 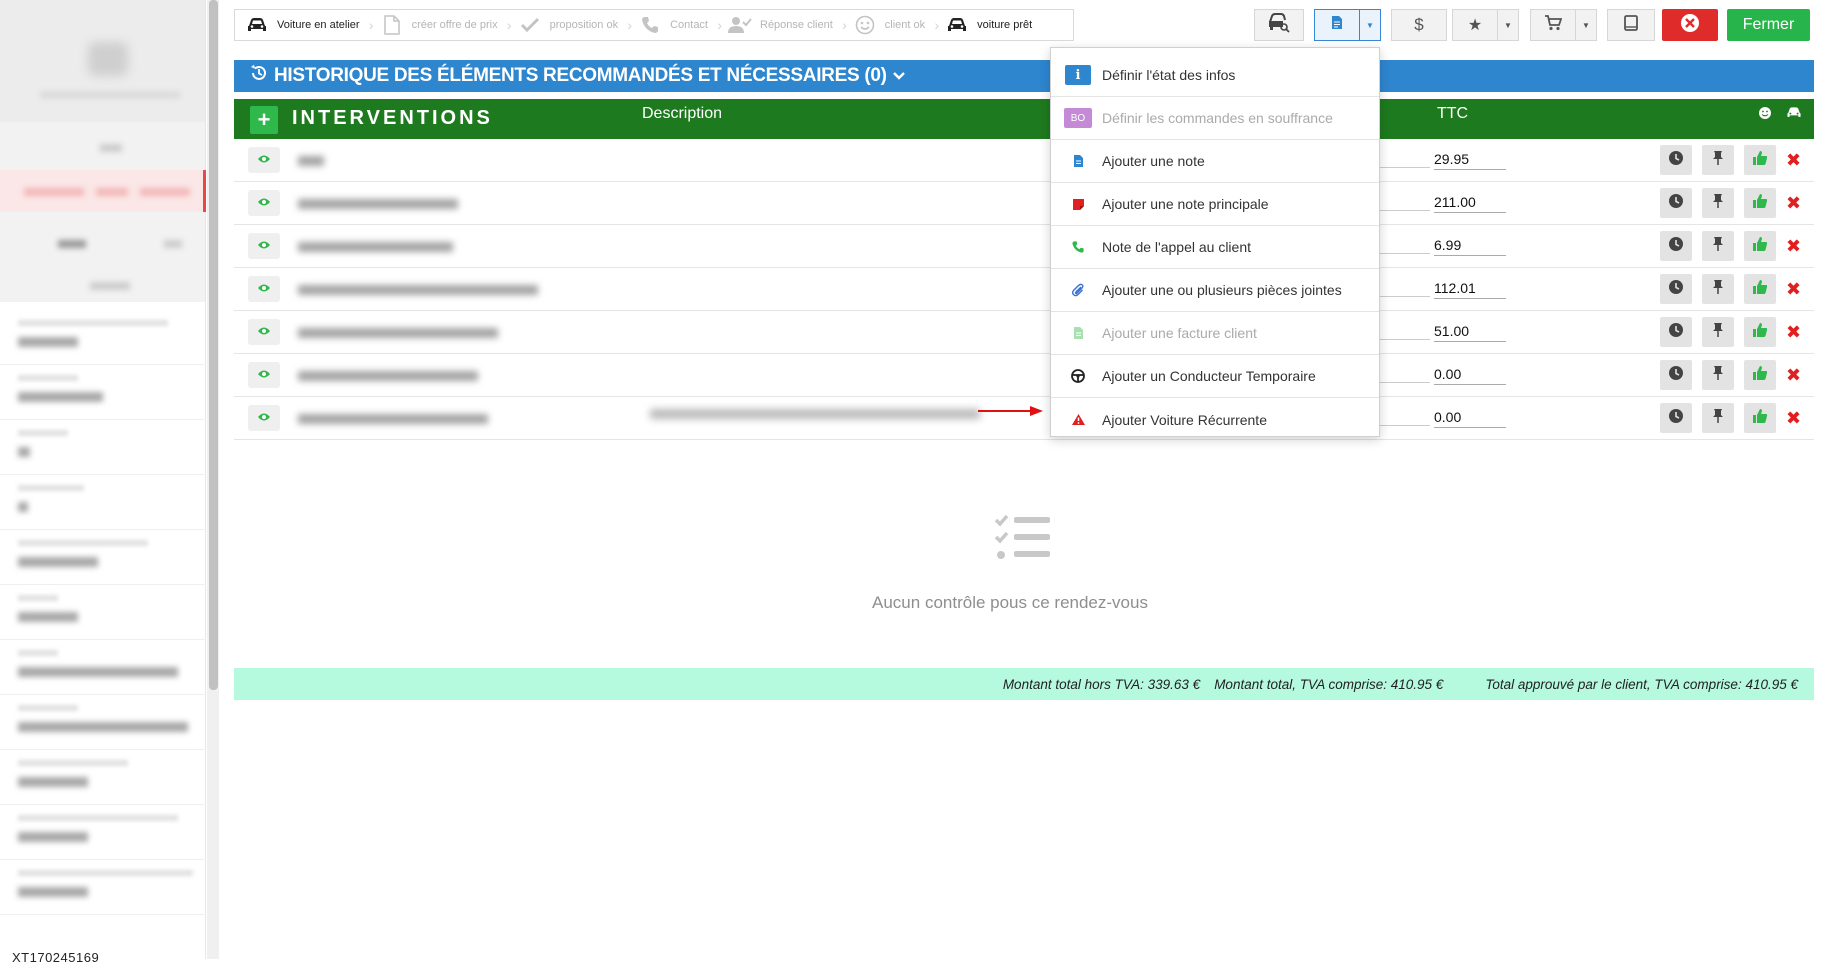 I want to click on star-menu-toggle: ▼, so click(x=1508, y=25).